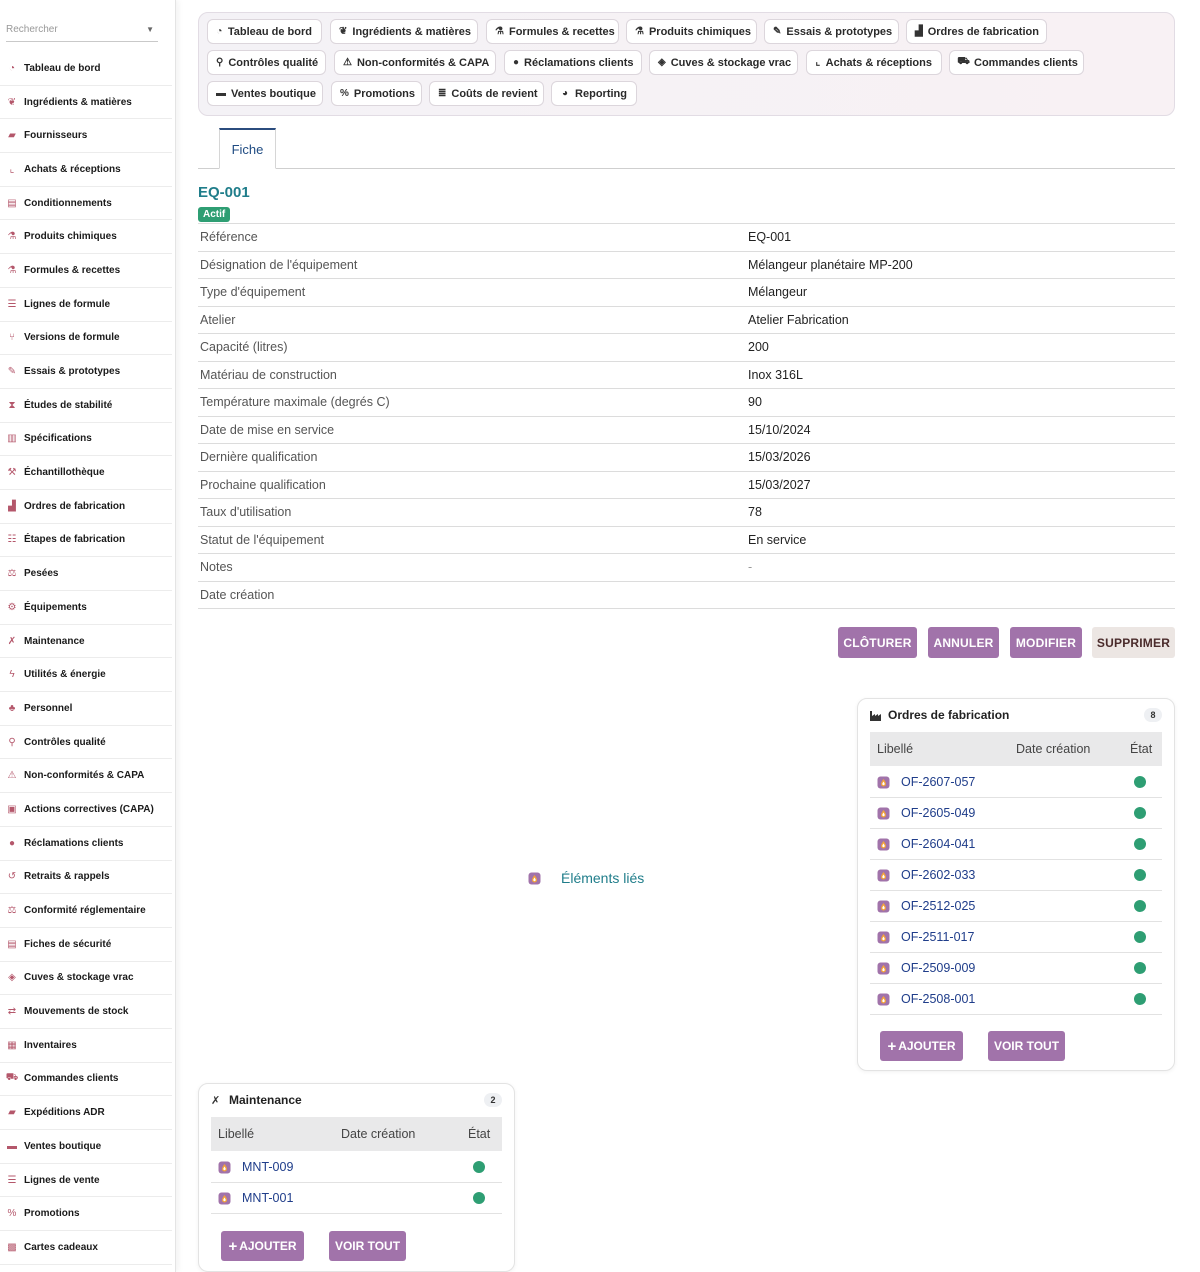 The height and width of the screenshot is (1272, 1200). Describe the element at coordinates (938, 782) in the screenshot. I see `row-link: OF-2607-057` at that location.